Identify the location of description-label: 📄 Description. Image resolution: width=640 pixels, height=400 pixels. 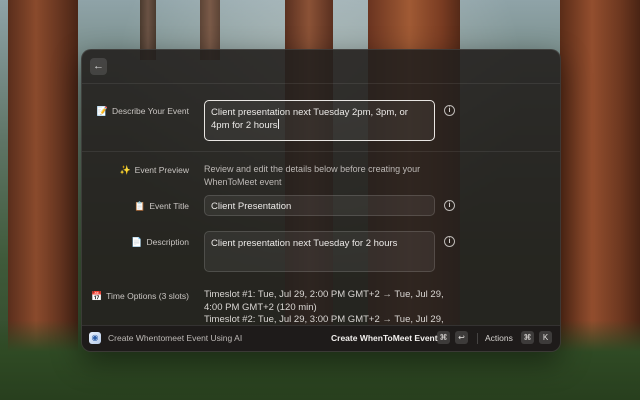
(160, 242).